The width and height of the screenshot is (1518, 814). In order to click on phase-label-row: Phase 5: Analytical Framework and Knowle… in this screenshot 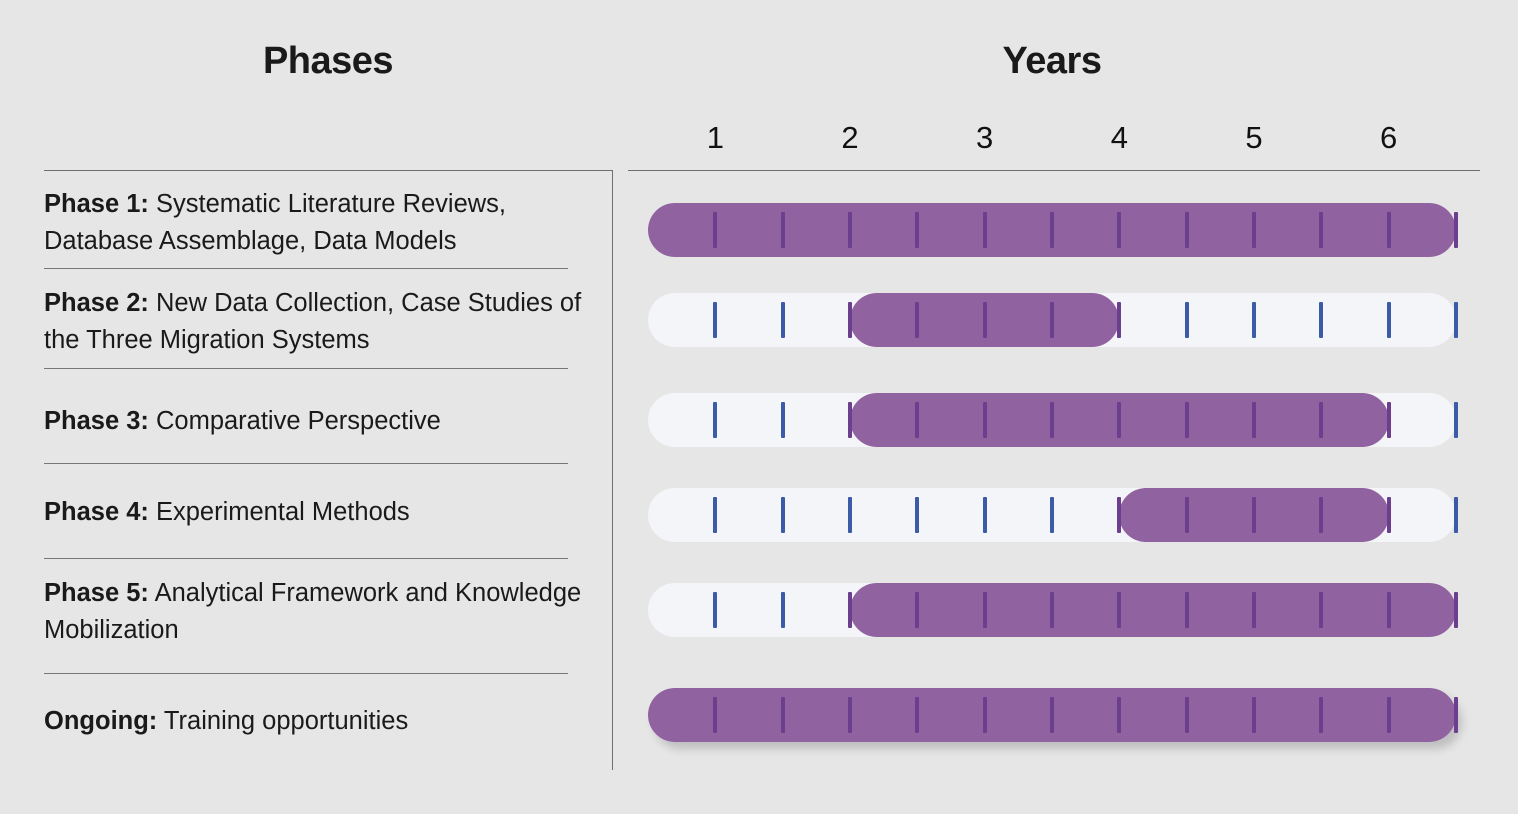, I will do `click(322, 612)`.